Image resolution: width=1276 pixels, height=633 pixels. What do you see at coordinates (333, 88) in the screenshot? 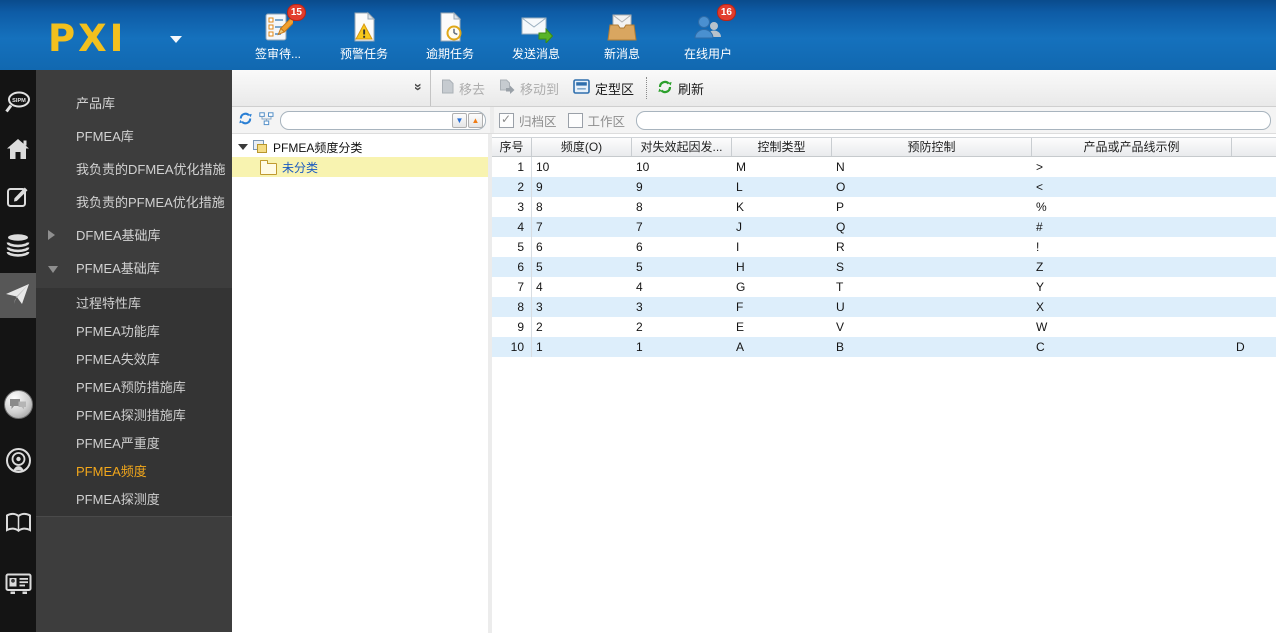
I see `toolbar-combo: »` at bounding box center [333, 88].